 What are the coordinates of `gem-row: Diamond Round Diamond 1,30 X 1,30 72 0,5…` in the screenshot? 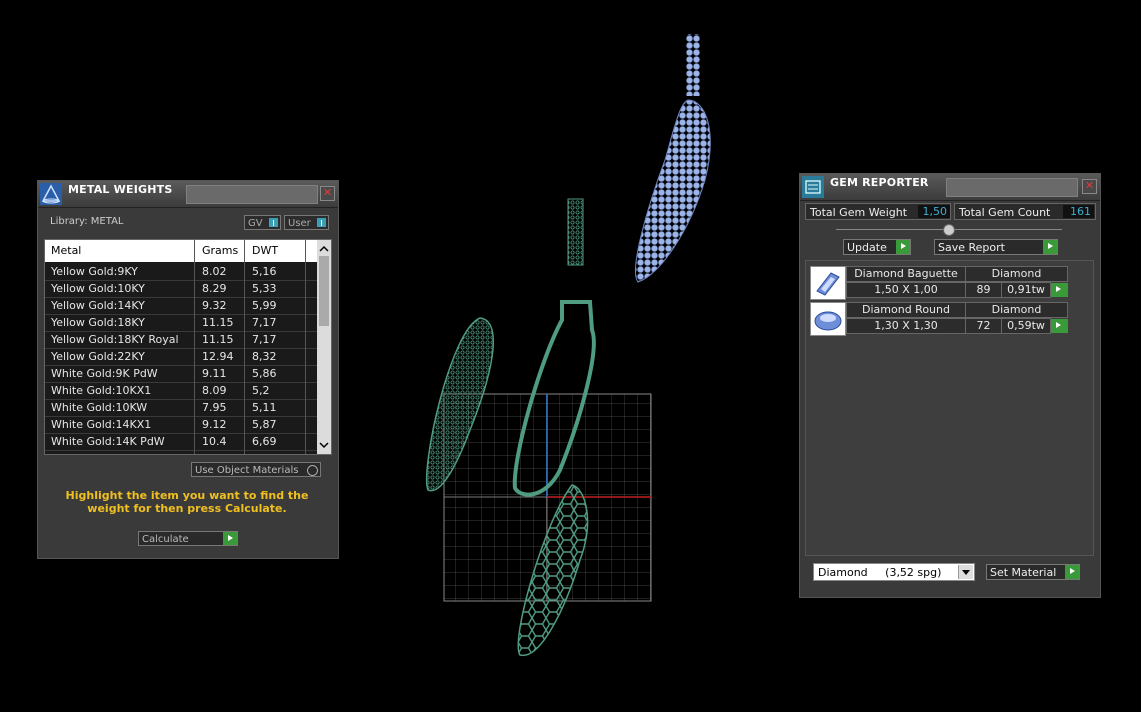 It's located at (940, 319).